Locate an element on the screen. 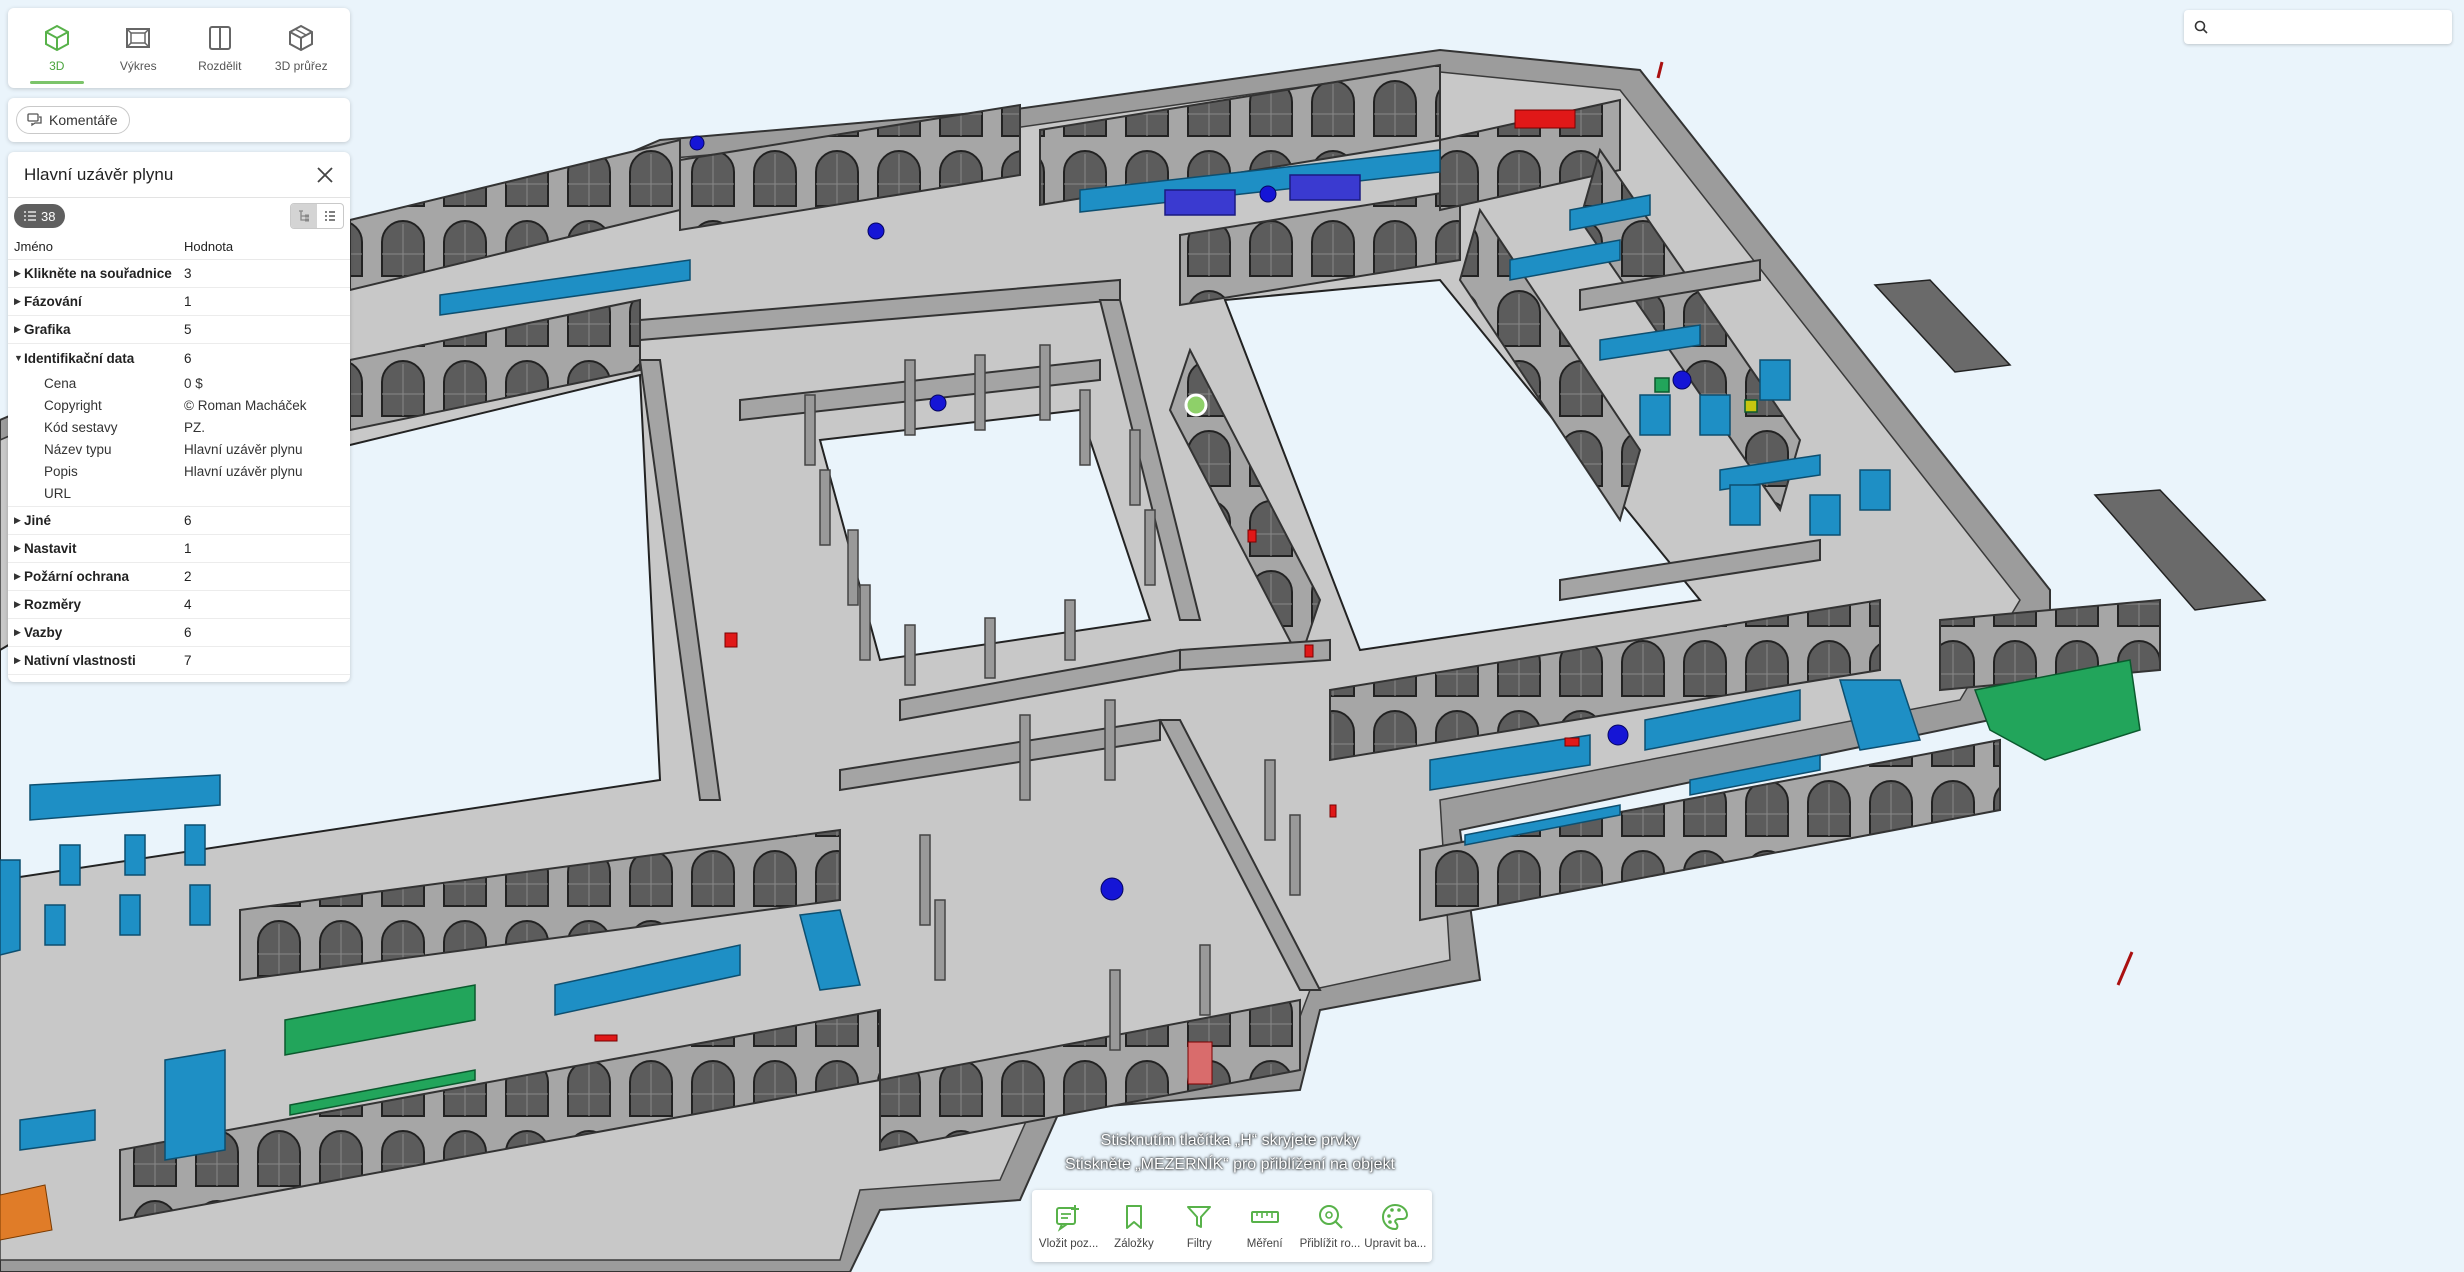 The height and width of the screenshot is (1272, 2464). group-name: Rozměry is located at coordinates (53, 604).